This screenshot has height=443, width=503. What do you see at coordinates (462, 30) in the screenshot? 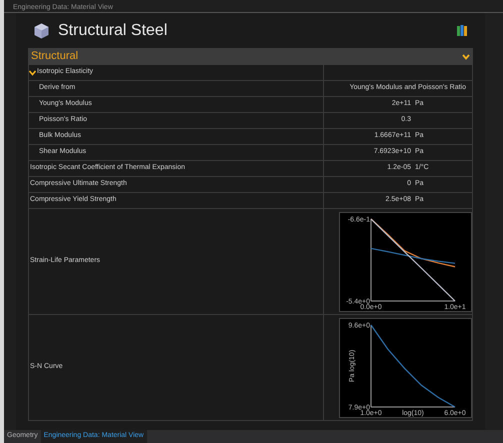
I see `library-icon` at bounding box center [462, 30].